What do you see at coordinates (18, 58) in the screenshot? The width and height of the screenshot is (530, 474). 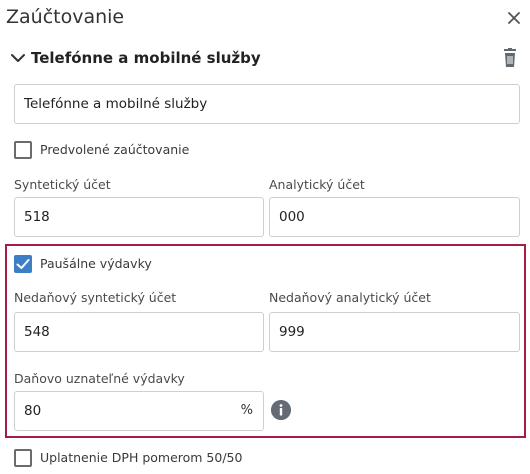 I see `chevron-down-icon` at bounding box center [18, 58].